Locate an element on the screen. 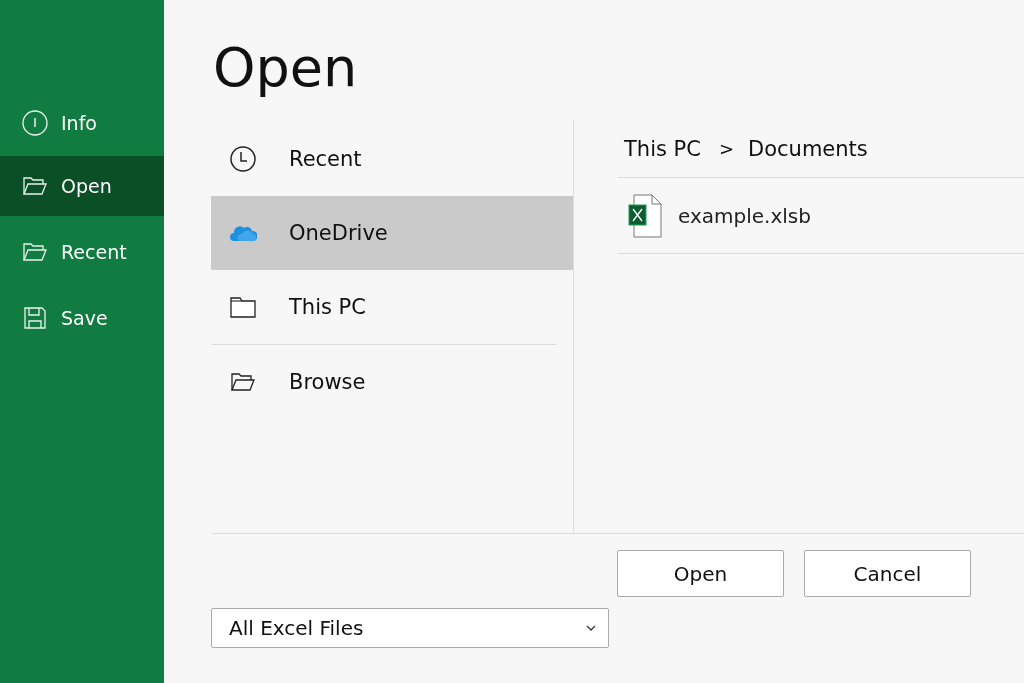  caret-icon is located at coordinates (591, 628).